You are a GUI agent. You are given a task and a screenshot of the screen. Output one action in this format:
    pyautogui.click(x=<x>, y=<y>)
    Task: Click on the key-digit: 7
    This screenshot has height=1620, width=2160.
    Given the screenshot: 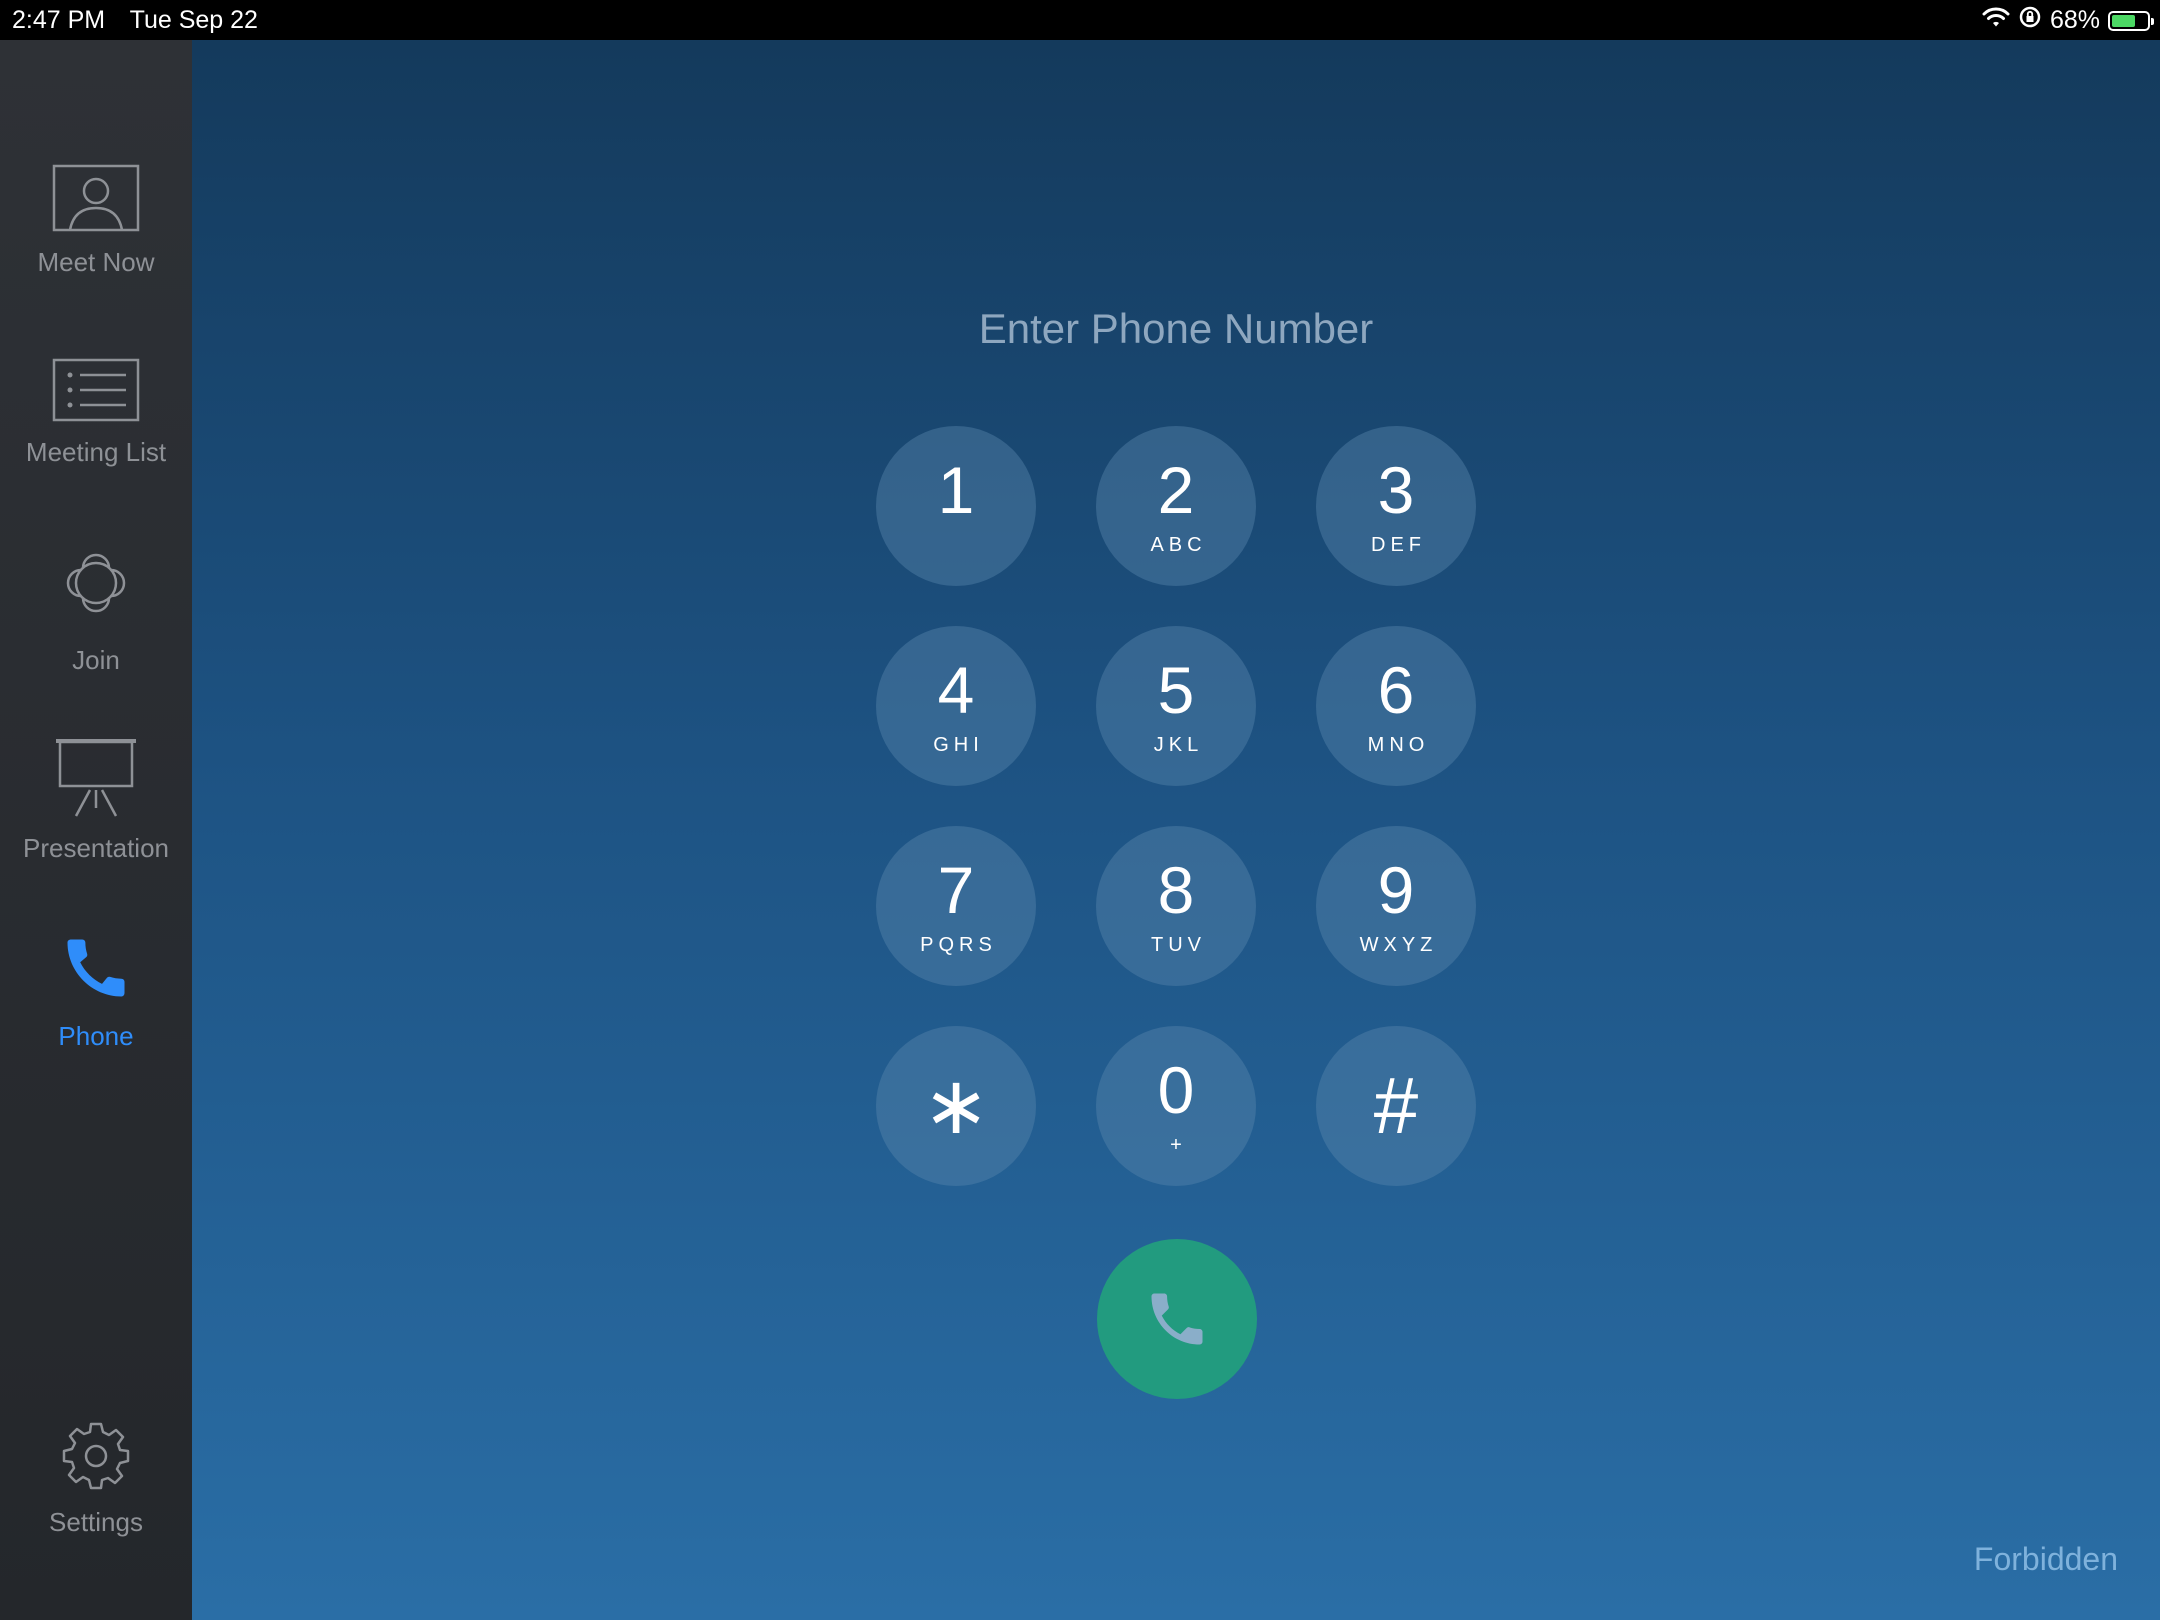 What is the action you would take?
    pyautogui.click(x=956, y=890)
    